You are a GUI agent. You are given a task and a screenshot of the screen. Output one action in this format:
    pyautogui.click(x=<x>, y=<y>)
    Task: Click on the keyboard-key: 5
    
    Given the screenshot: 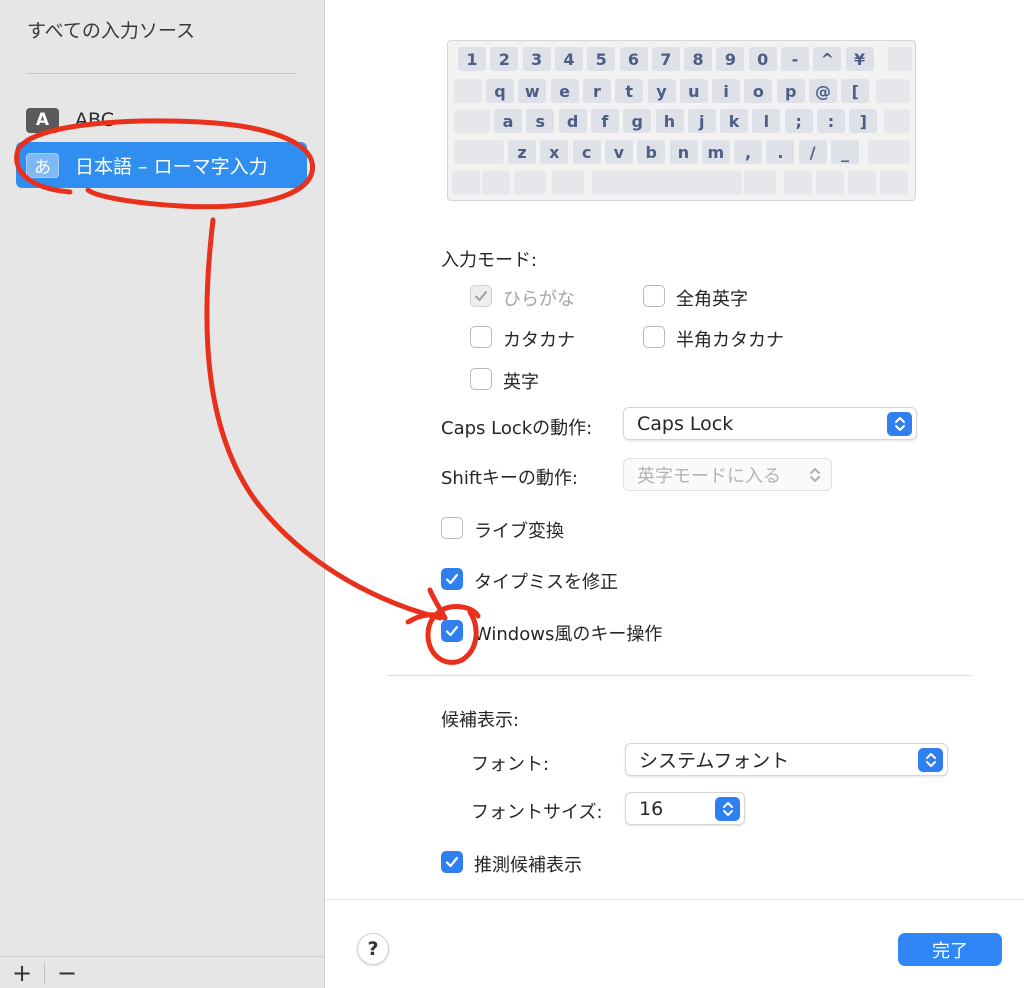 What is the action you would take?
    pyautogui.click(x=601, y=59)
    